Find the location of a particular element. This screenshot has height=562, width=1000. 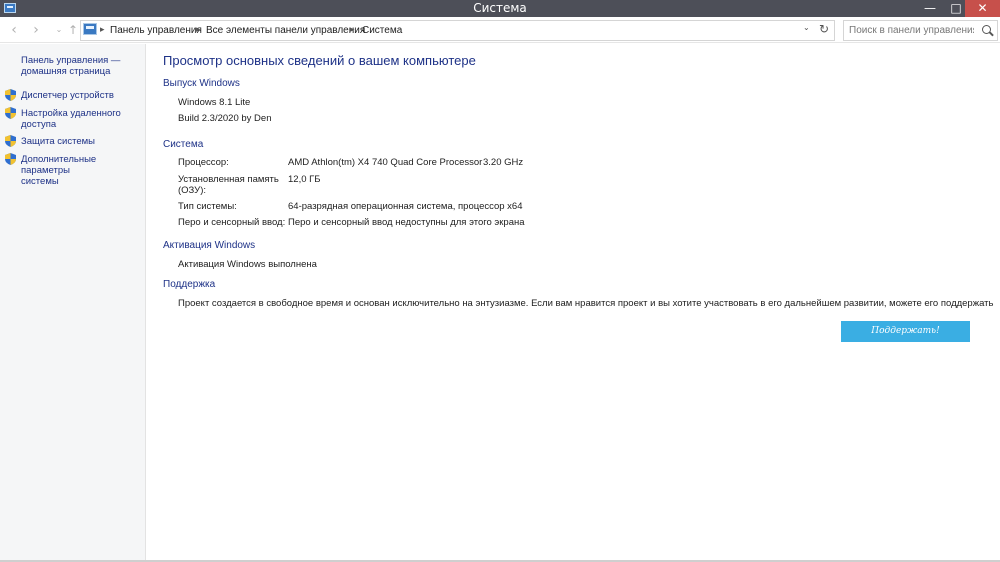

title-bar: Система — □ ✕ is located at coordinates (500, 8).